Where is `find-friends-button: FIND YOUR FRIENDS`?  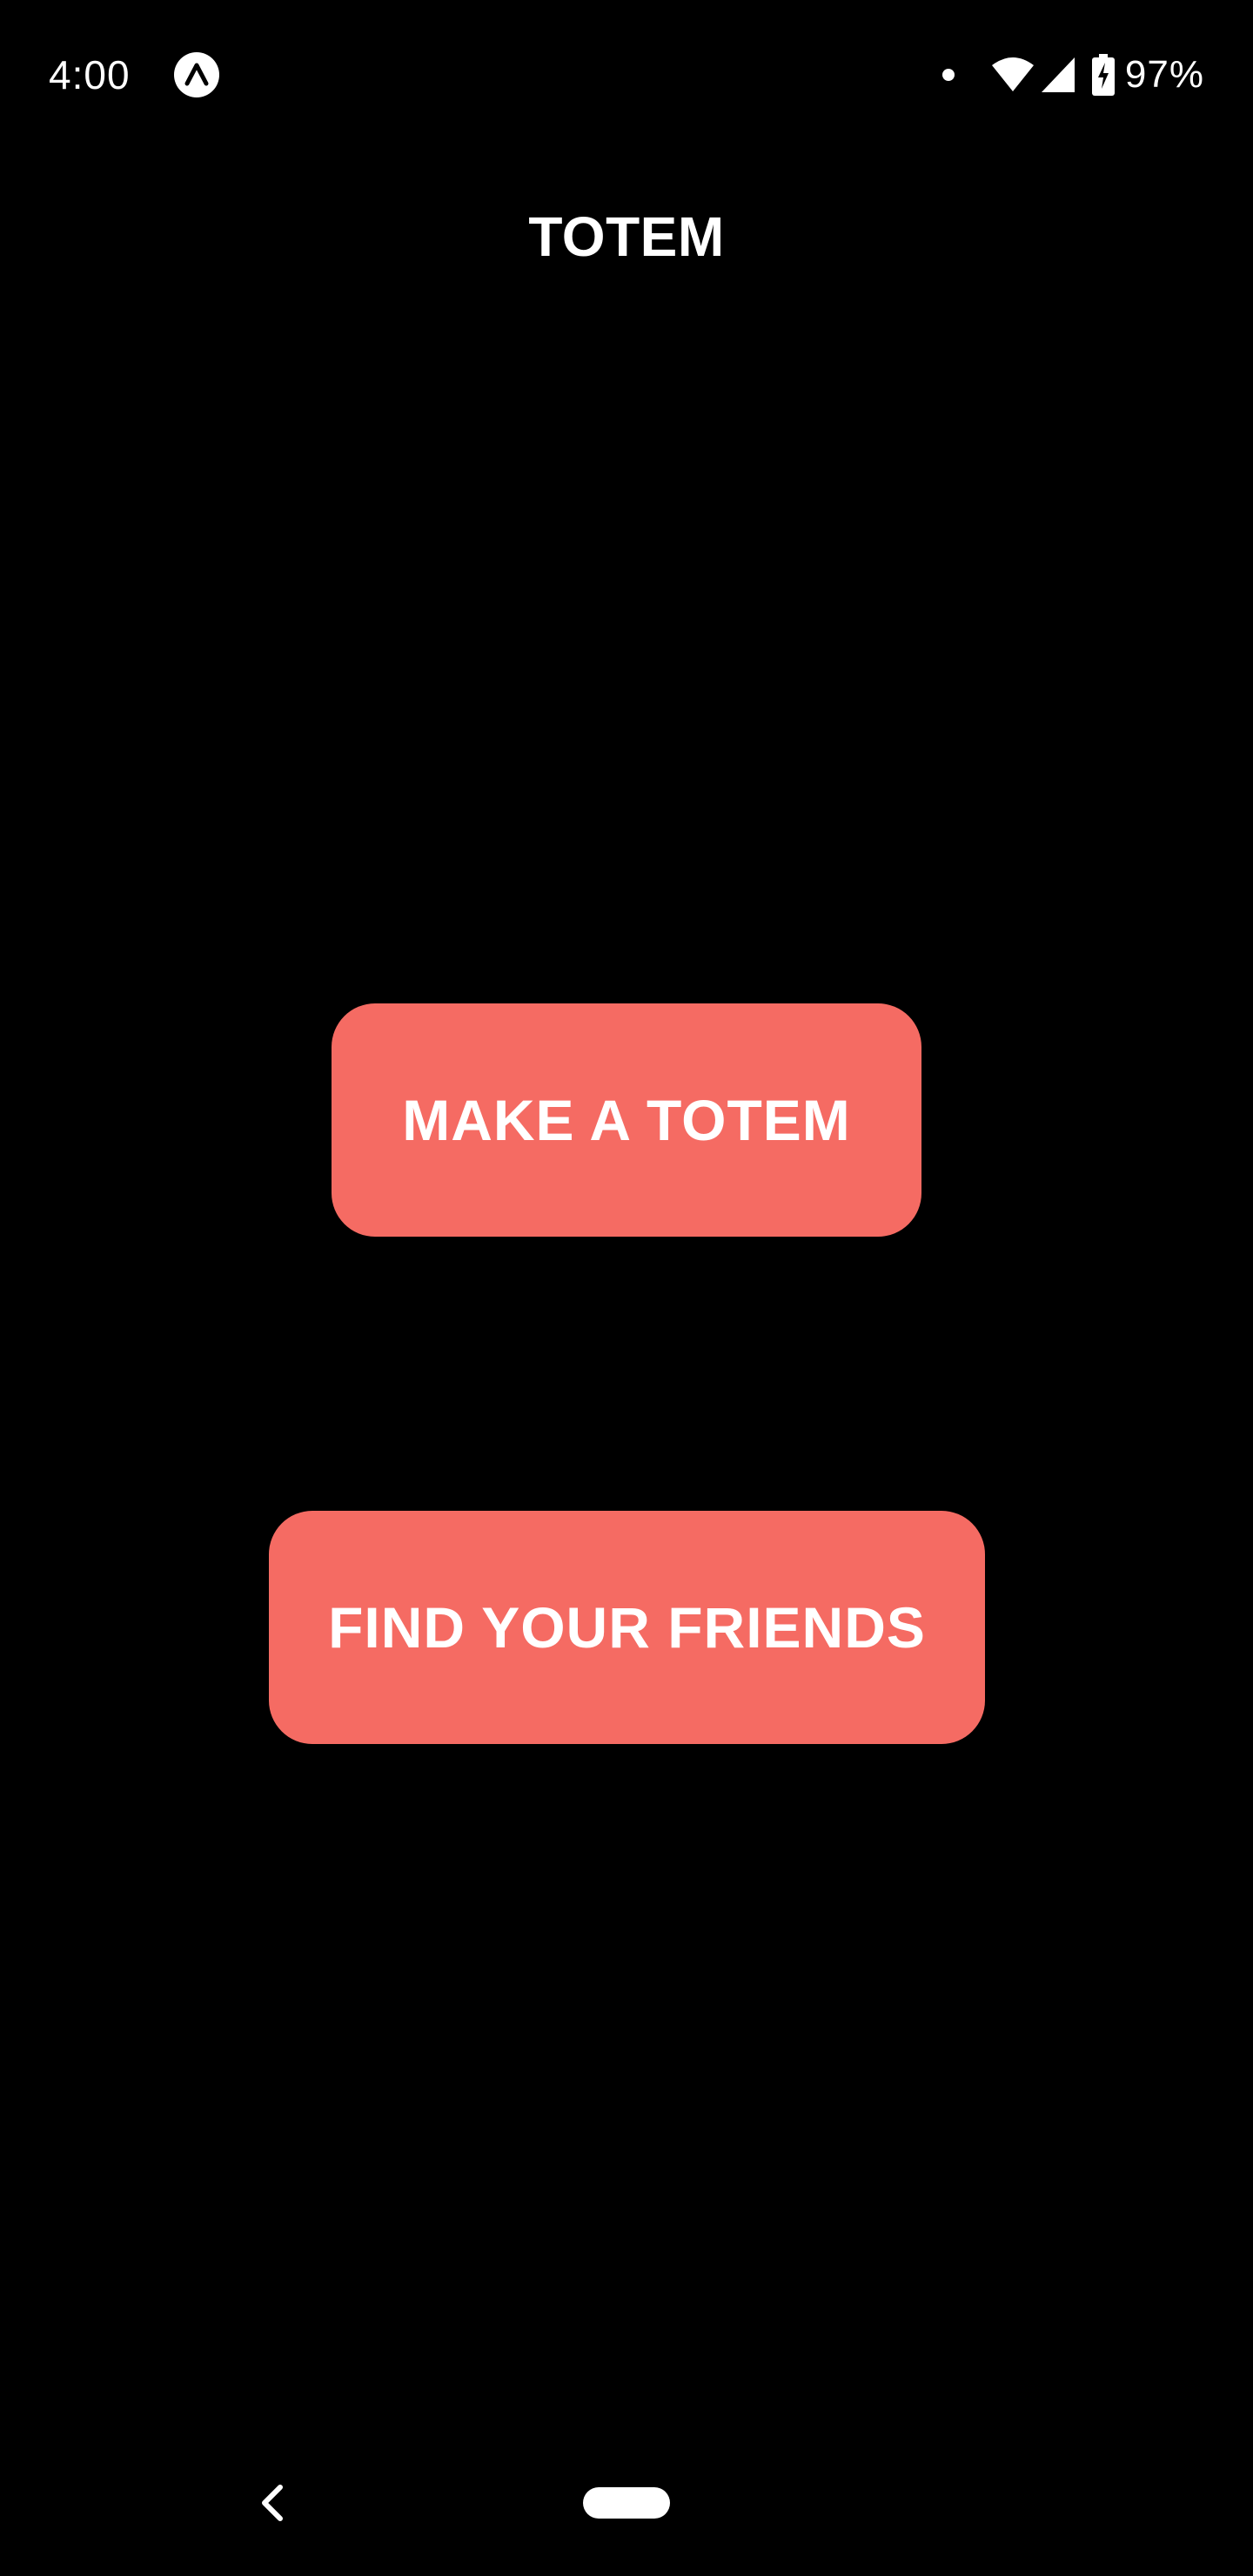
find-friends-button: FIND YOUR FRIENDS is located at coordinates (627, 1627).